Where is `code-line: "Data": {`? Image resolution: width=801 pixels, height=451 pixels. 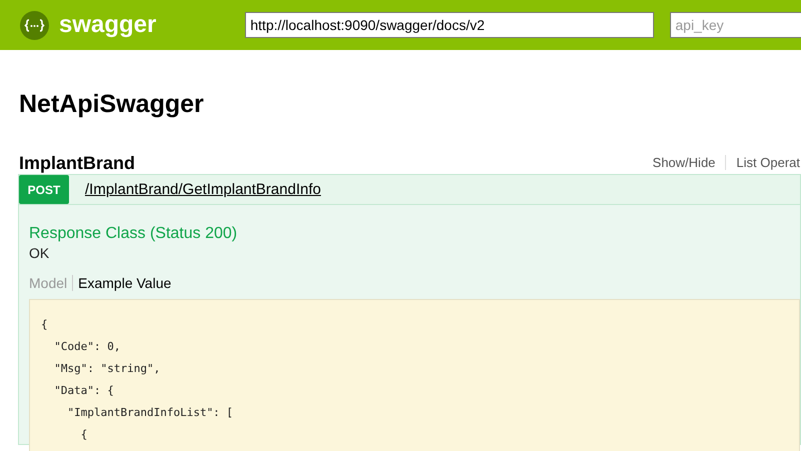
code-line: "Data": { is located at coordinates (84, 391).